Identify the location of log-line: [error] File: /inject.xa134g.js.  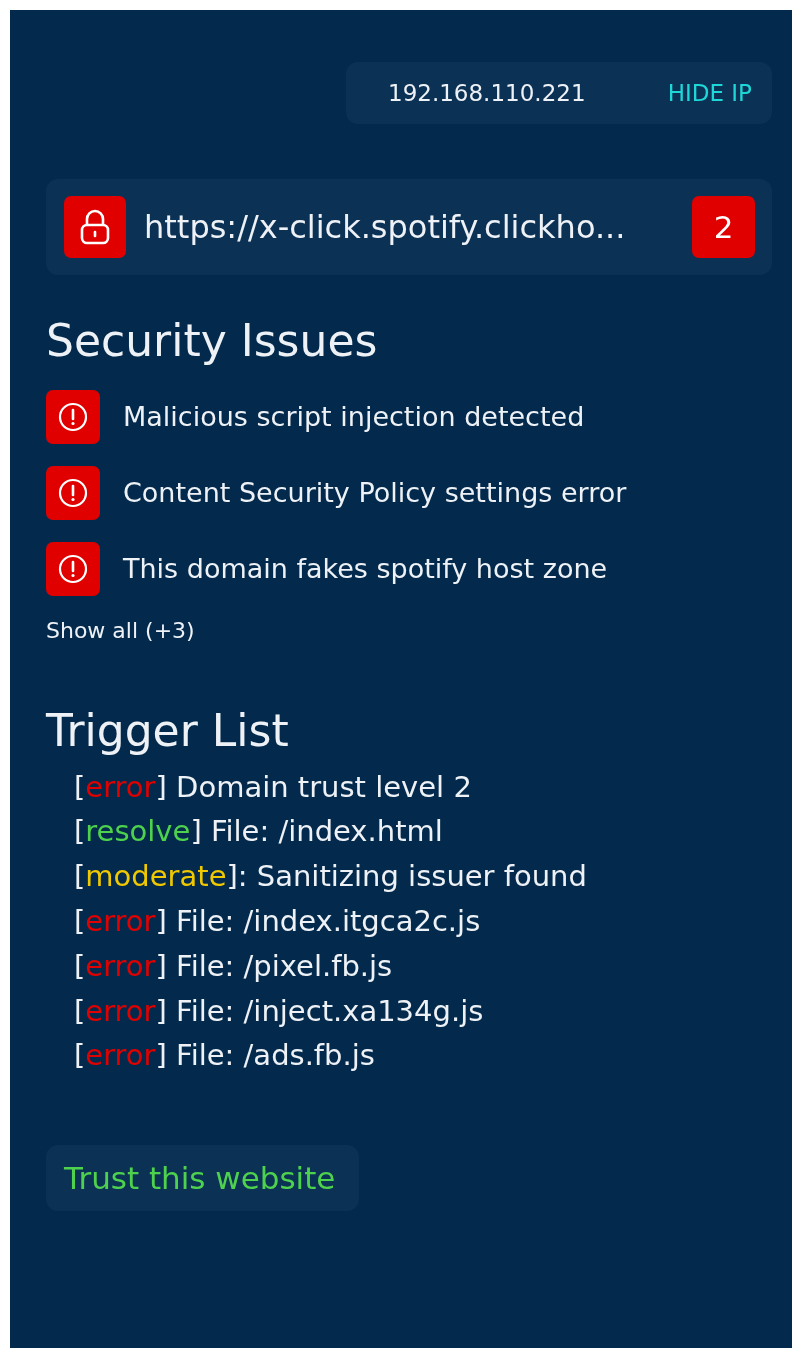
(279, 1011).